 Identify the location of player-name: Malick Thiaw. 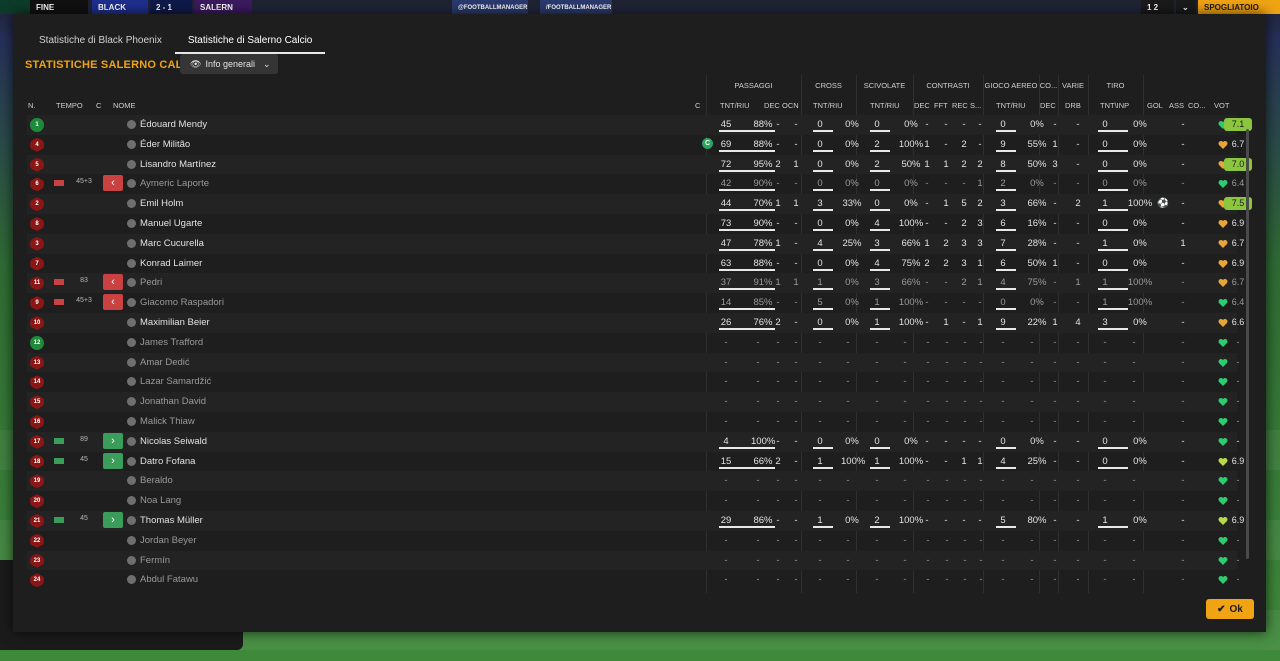
(167, 421).